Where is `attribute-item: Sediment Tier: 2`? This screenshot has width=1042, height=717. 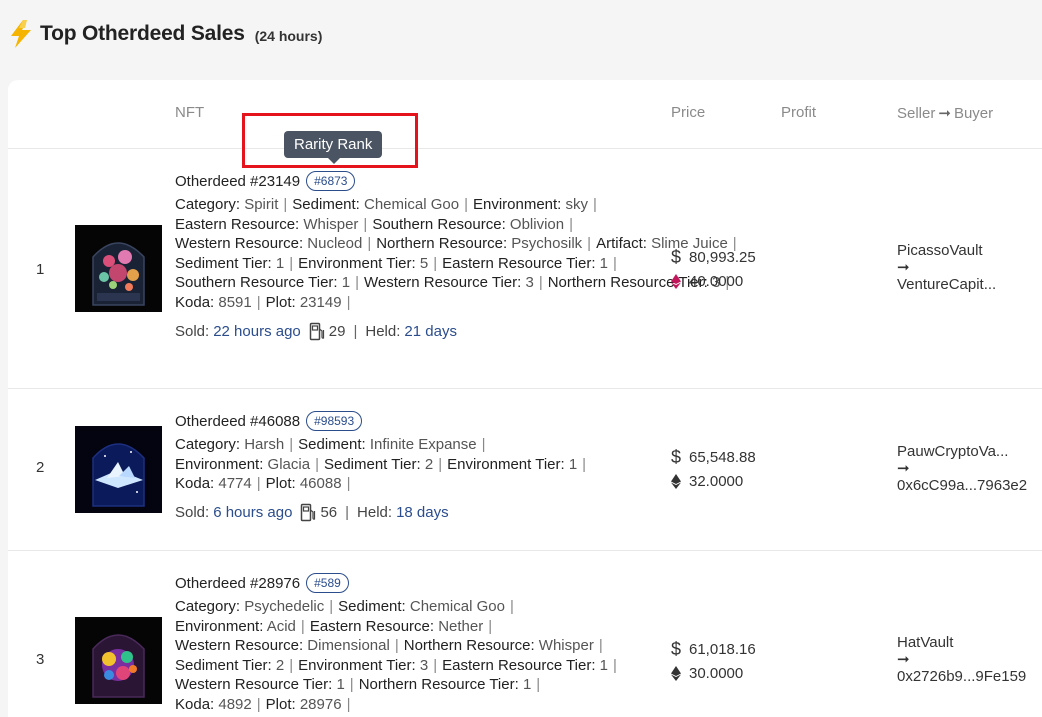
attribute-item: Sediment Tier: 2 is located at coordinates (229, 665).